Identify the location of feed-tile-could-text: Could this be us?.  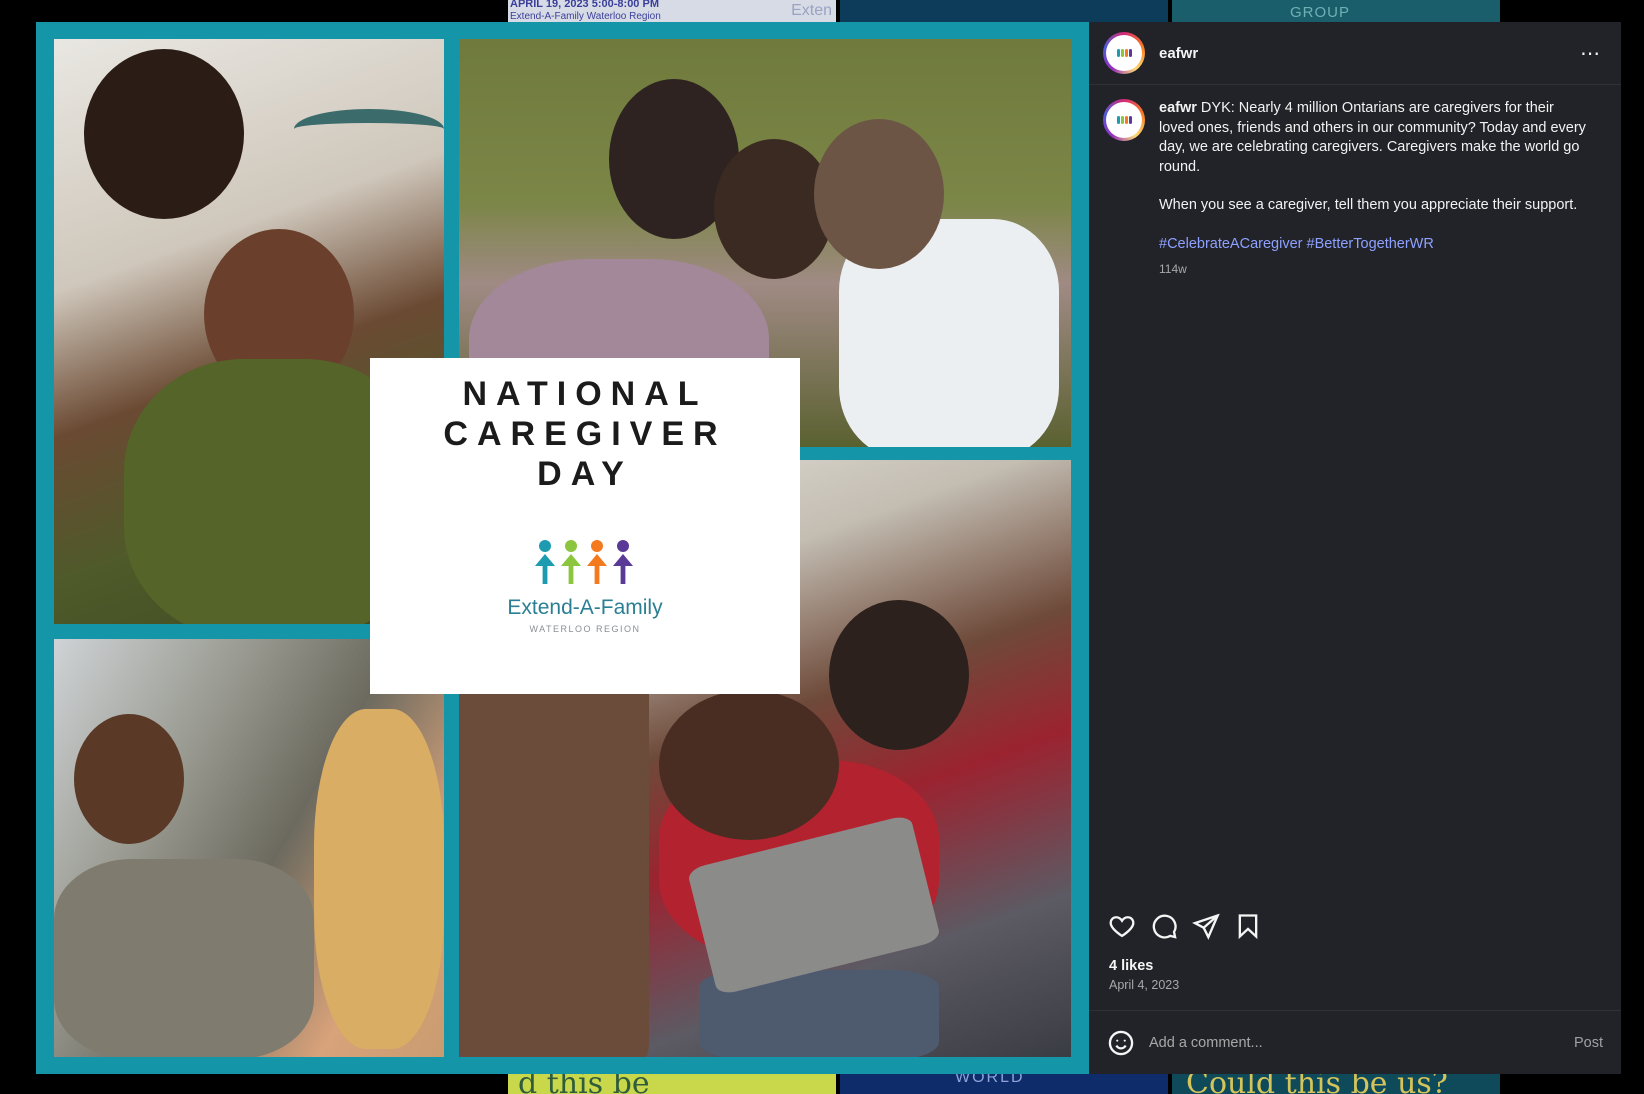
(1317, 1084).